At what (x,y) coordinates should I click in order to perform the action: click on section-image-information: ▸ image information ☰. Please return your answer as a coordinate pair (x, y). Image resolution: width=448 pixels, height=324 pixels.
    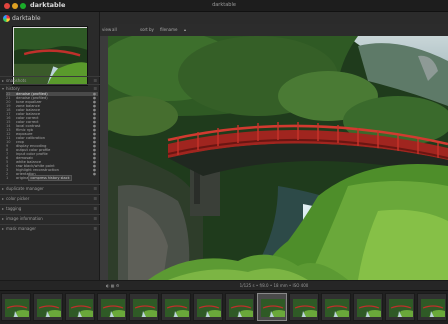
    Looking at the image, I should click on (50, 218).